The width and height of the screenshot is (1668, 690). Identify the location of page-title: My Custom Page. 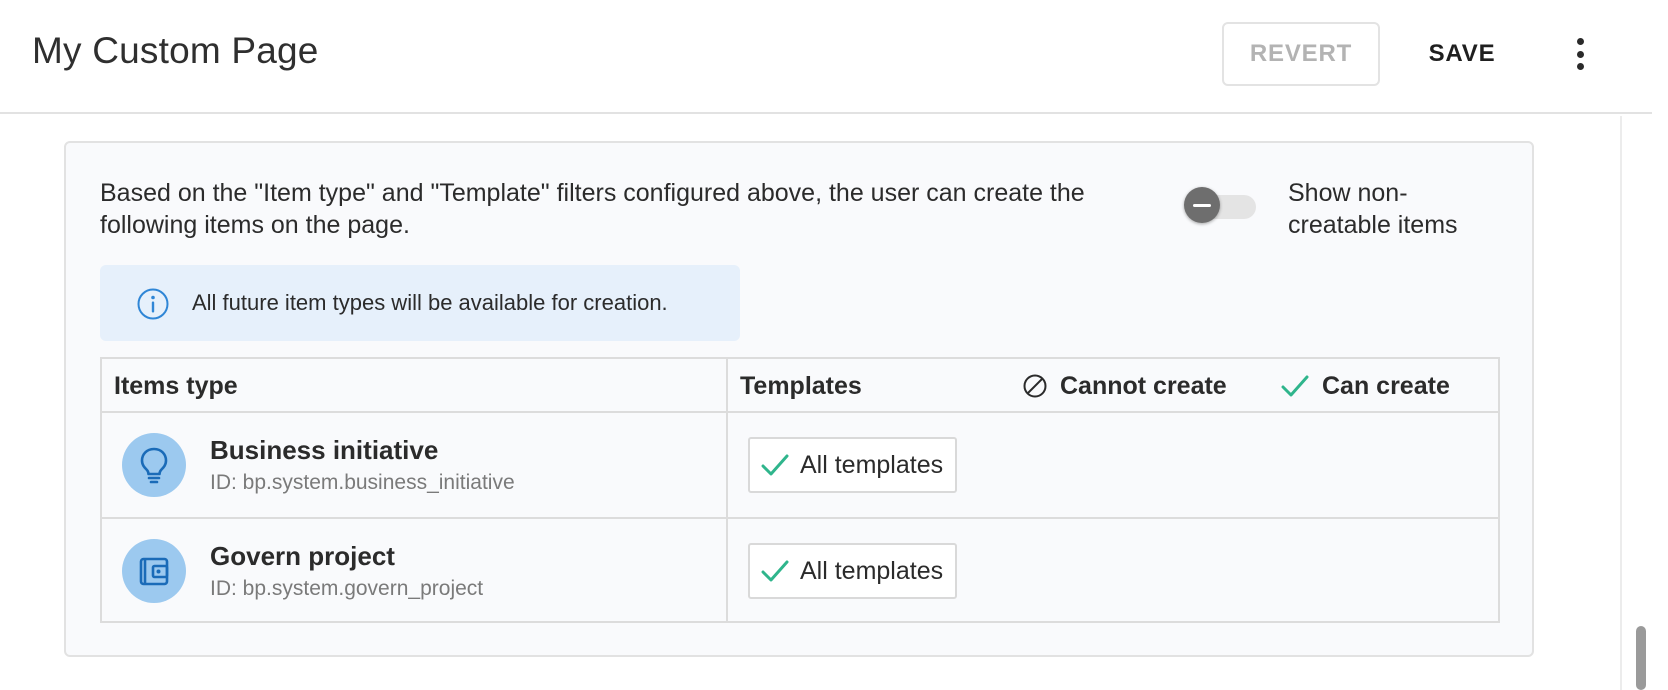
(175, 50).